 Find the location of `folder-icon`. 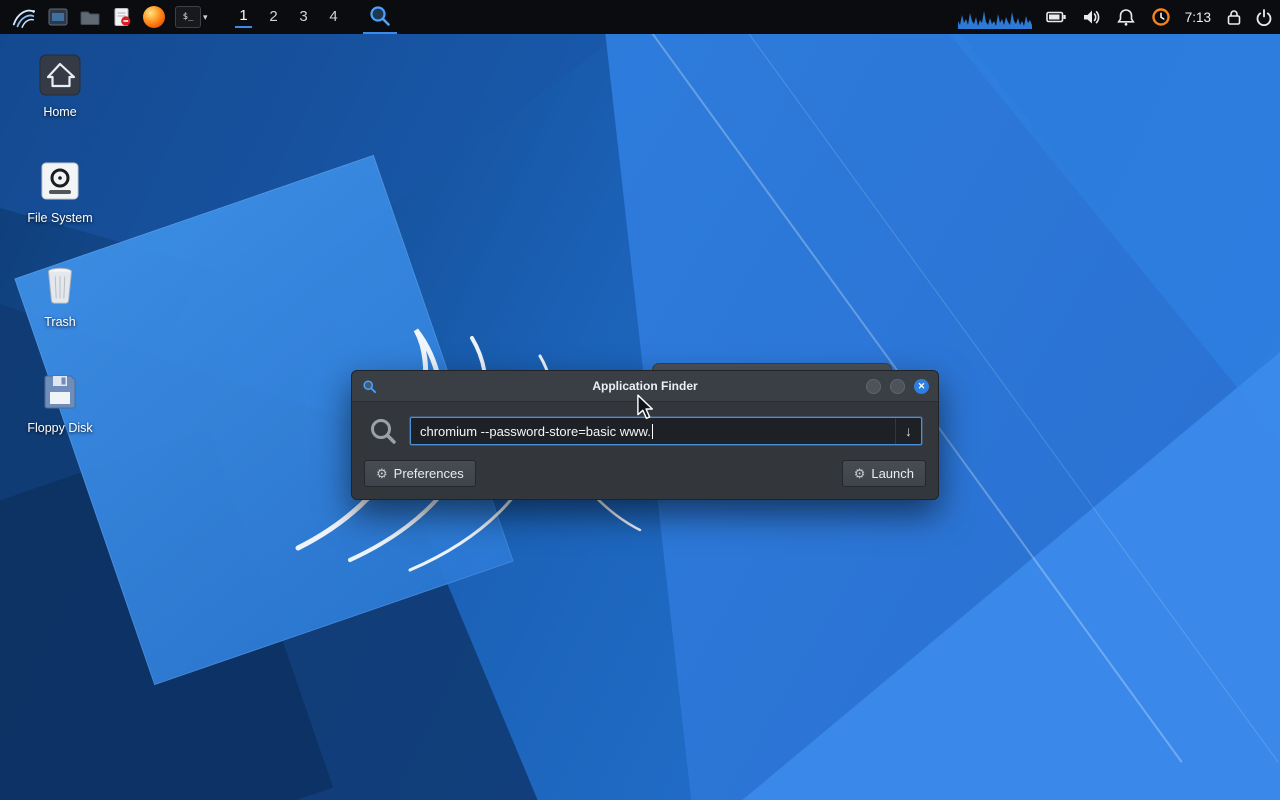

folder-icon is located at coordinates (90, 18).